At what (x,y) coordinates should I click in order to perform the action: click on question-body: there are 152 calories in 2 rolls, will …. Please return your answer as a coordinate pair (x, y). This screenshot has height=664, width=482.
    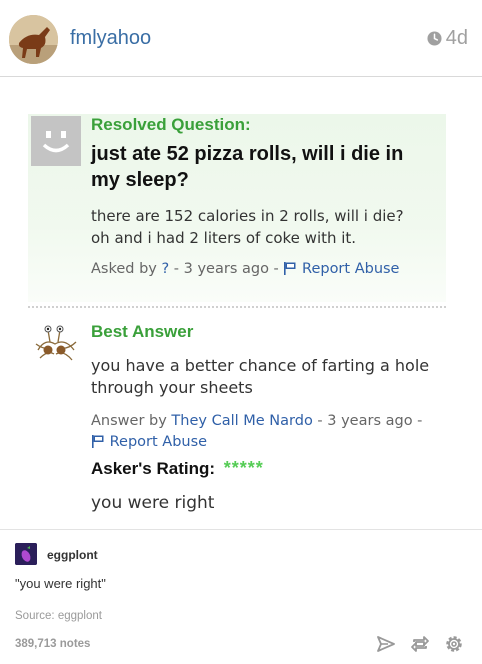
    Looking at the image, I should click on (261, 227).